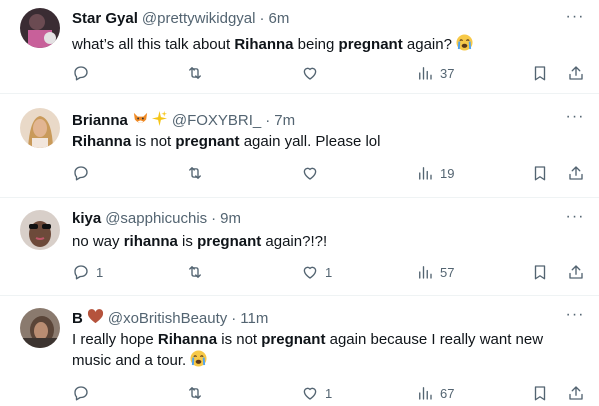  I want to click on user-handle: @xoBritishBeauty, so click(167, 318).